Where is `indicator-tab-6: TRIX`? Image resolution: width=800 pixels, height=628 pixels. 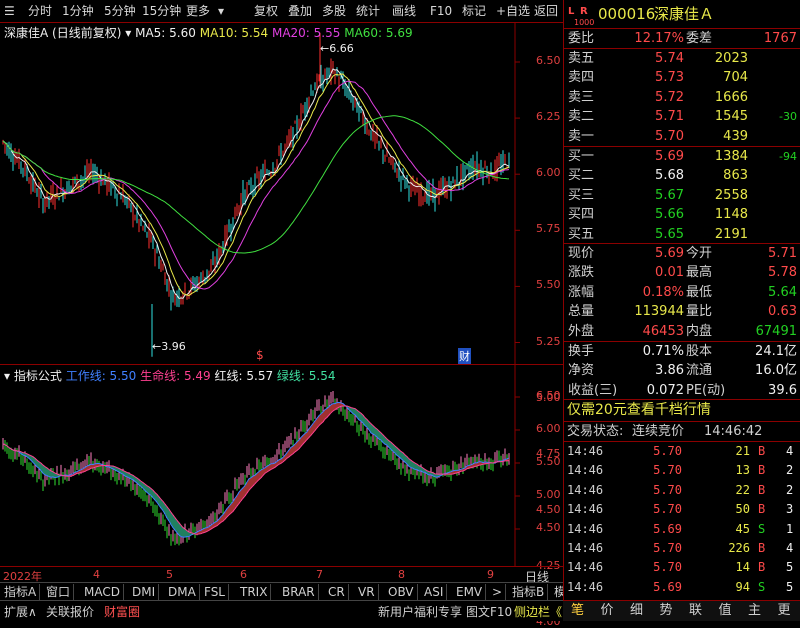
indicator-tab-6: TRIX is located at coordinates (254, 592).